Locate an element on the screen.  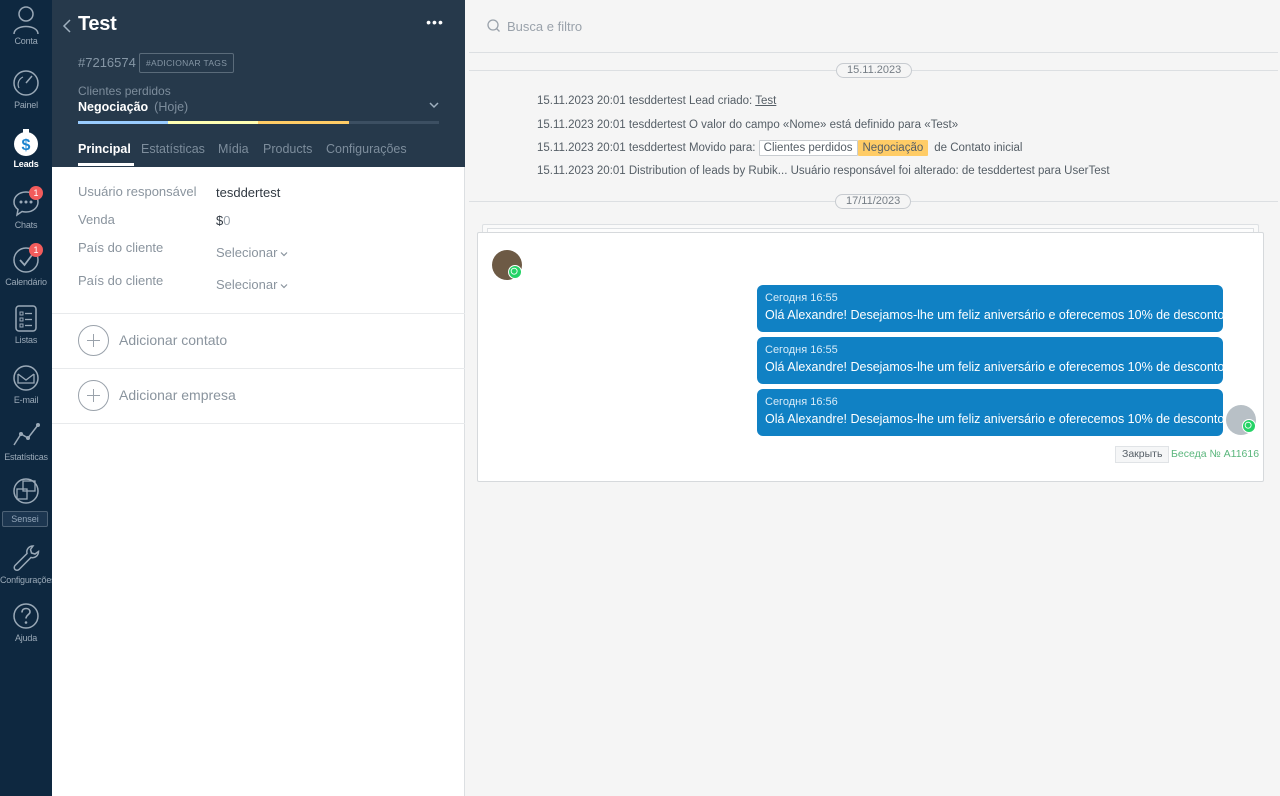
nav-item-help: Ajuda is located at coordinates (26, 622).